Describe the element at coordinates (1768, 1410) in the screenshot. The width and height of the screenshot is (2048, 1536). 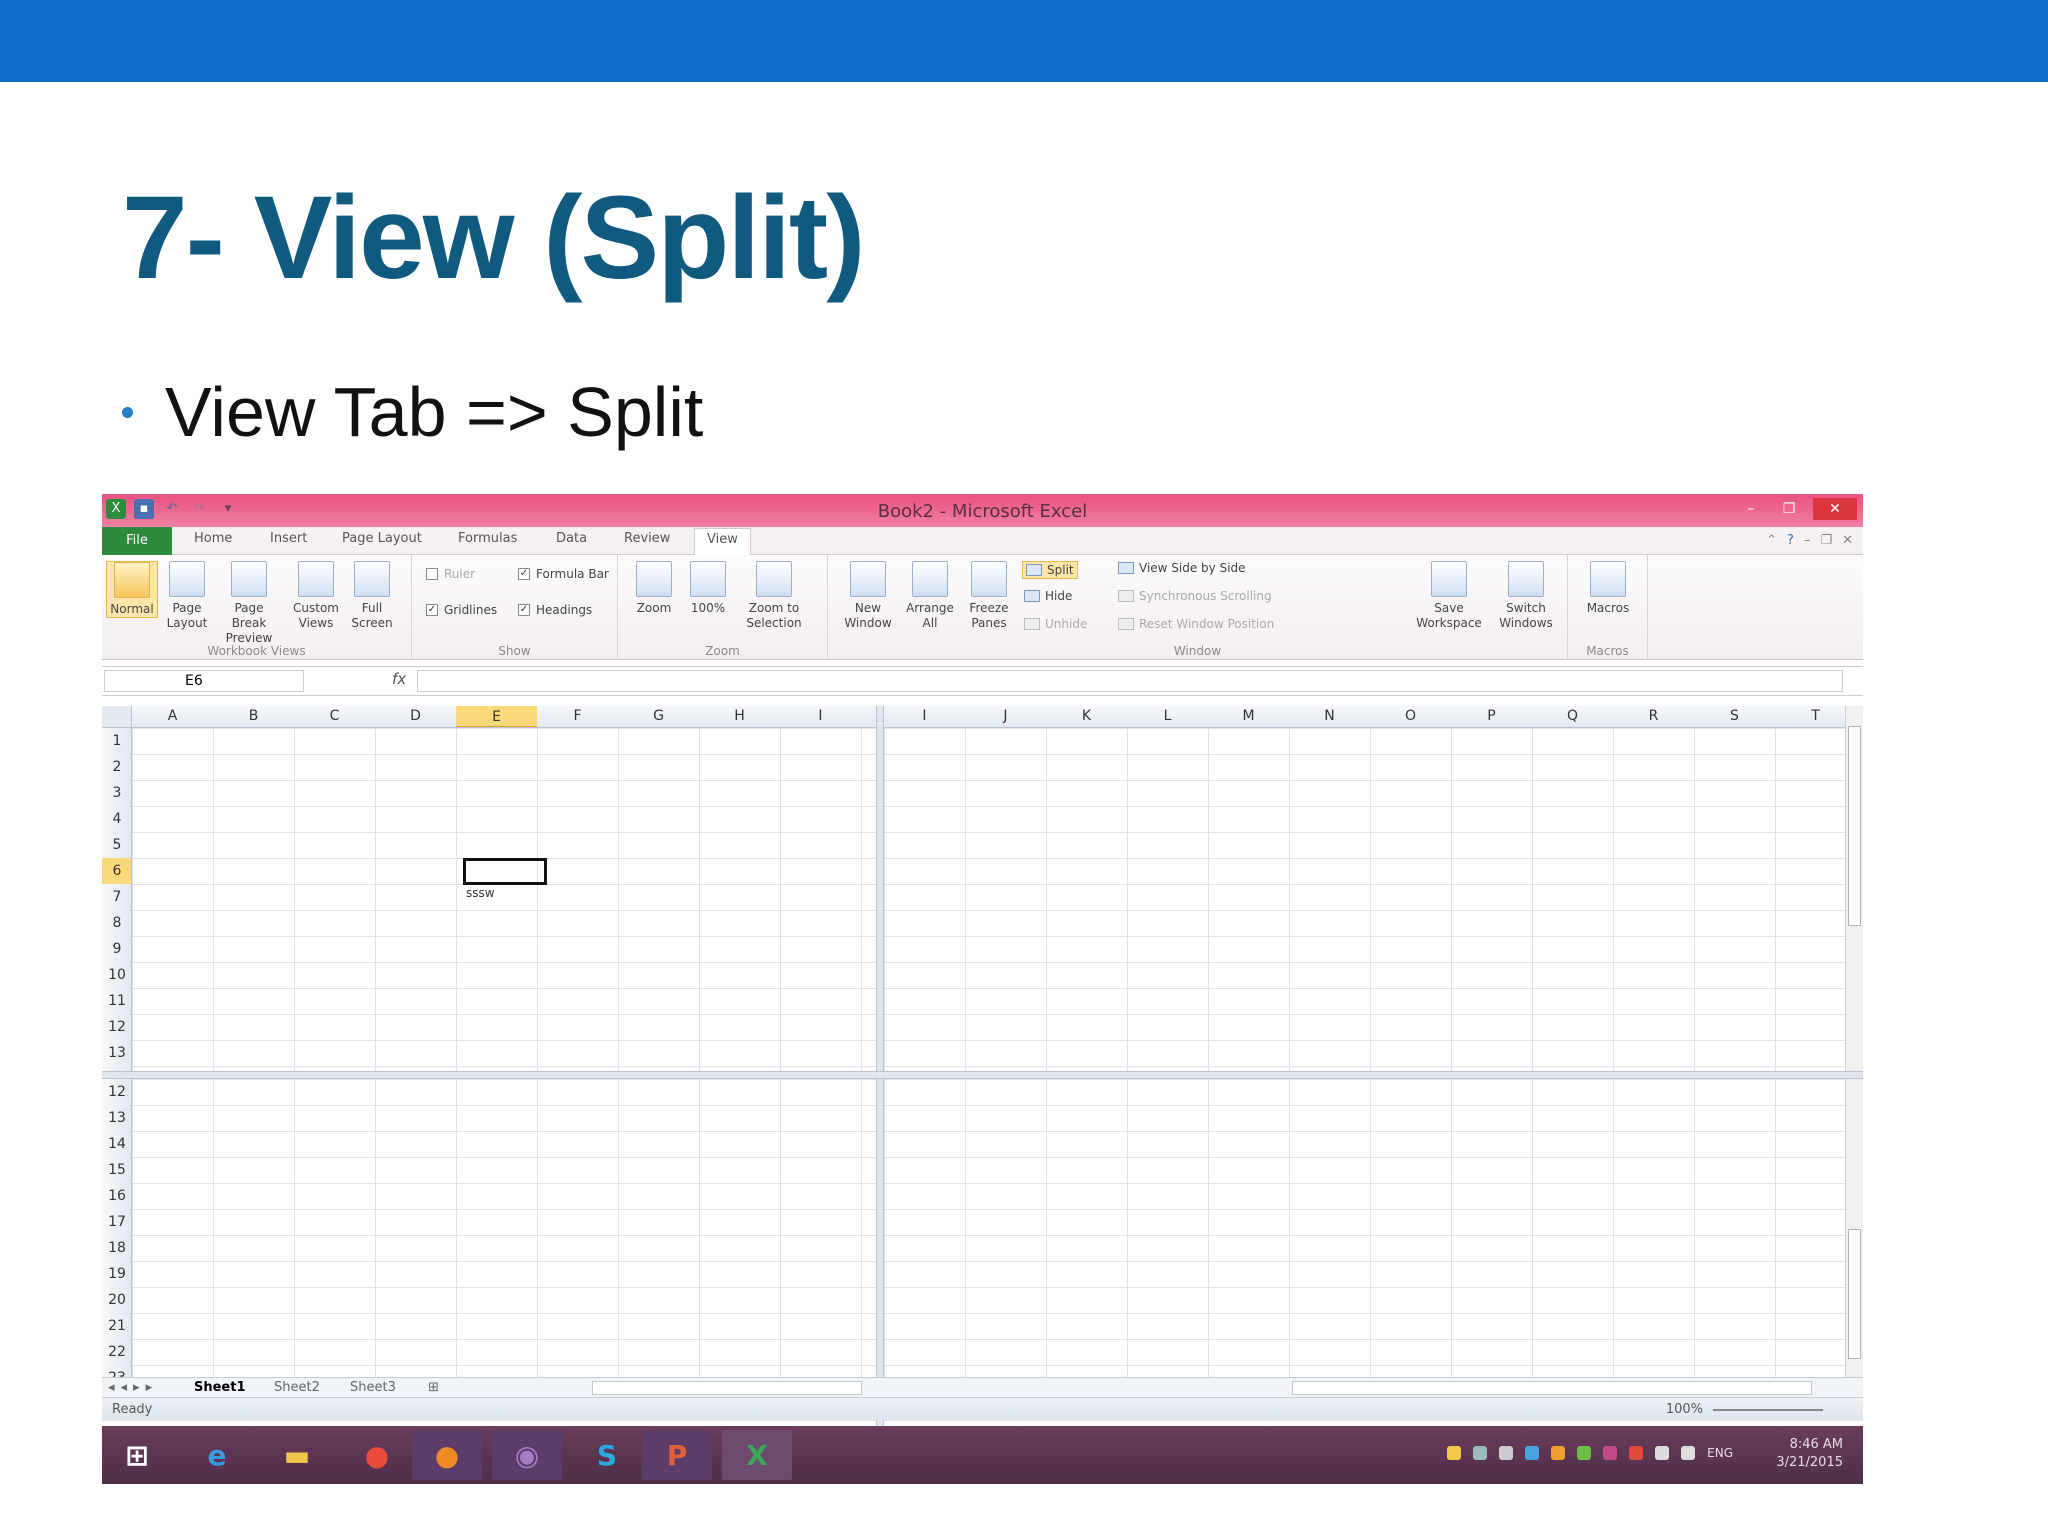
I see `zoom-slider` at that location.